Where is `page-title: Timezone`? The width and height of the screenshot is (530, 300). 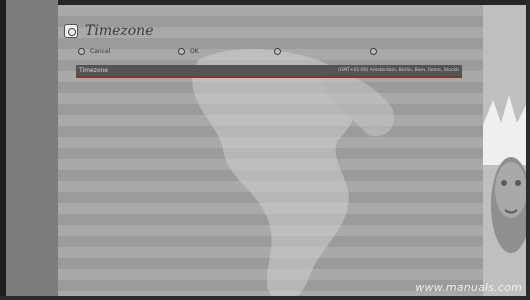
page-title: Timezone is located at coordinates (119, 31).